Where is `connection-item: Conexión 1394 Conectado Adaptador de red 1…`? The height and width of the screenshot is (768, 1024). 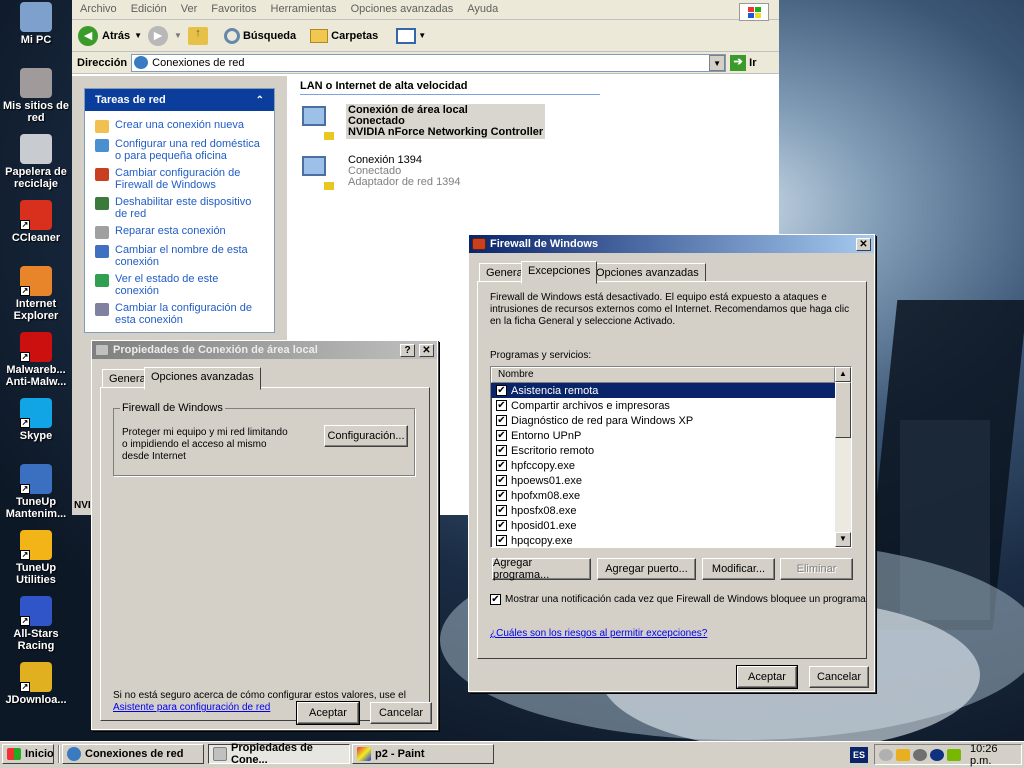 connection-item: Conexión 1394 Conectado Adaptador de red 1… is located at coordinates (381, 173).